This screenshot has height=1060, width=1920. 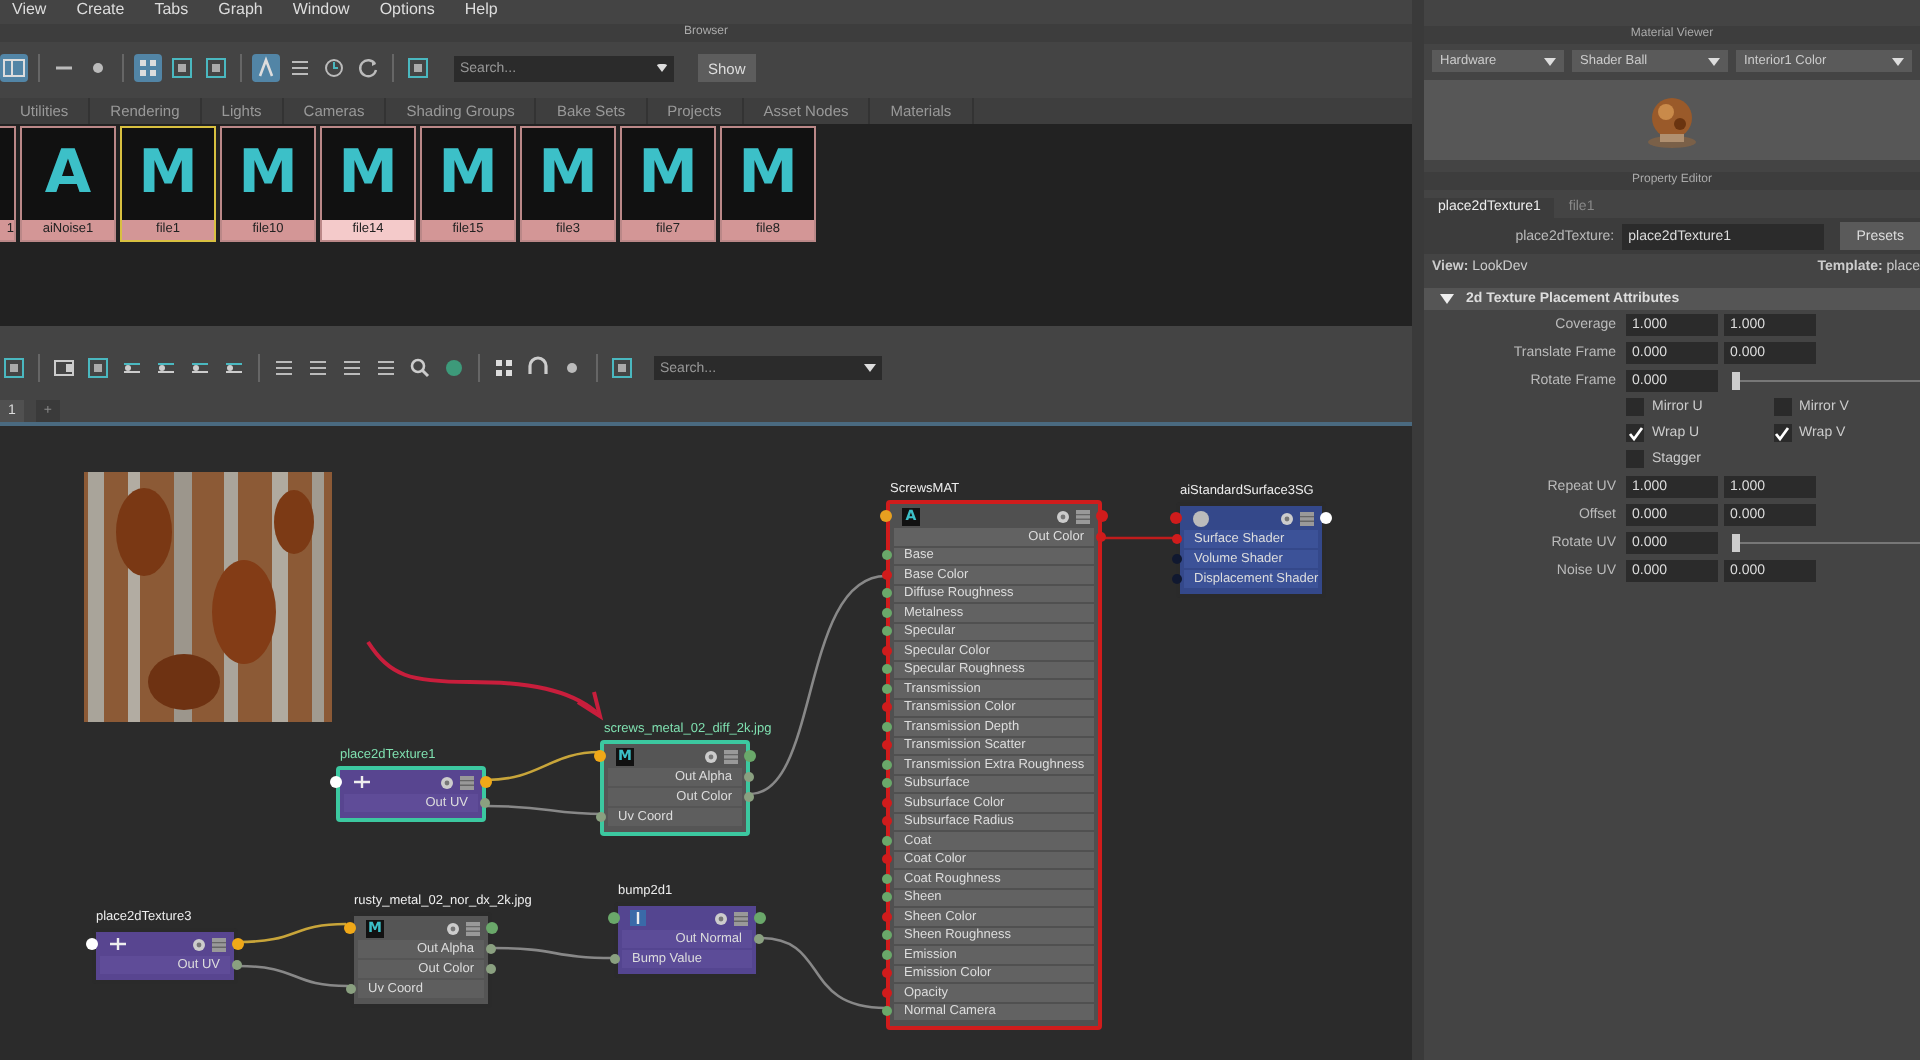 What do you see at coordinates (321, 11) in the screenshot?
I see `menu-item: Window` at bounding box center [321, 11].